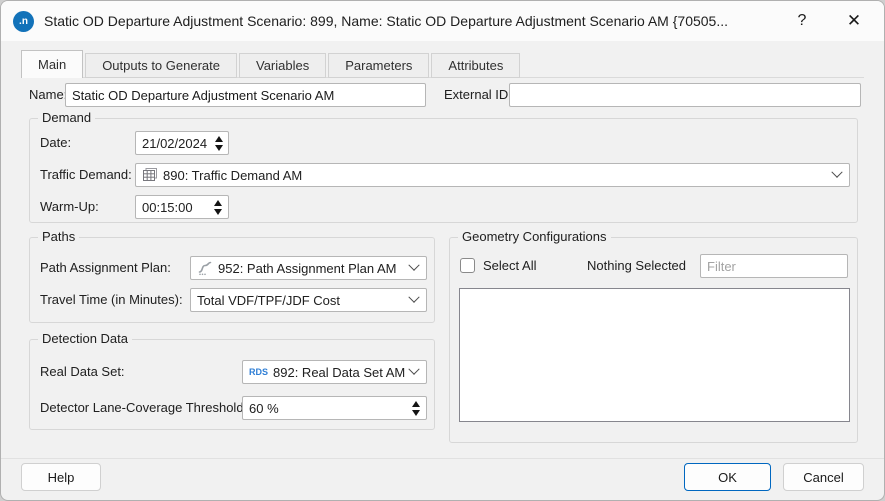 The width and height of the screenshot is (885, 501). I want to click on real-data-set-select: RDS 892: Real Data Set AM, so click(334, 372).